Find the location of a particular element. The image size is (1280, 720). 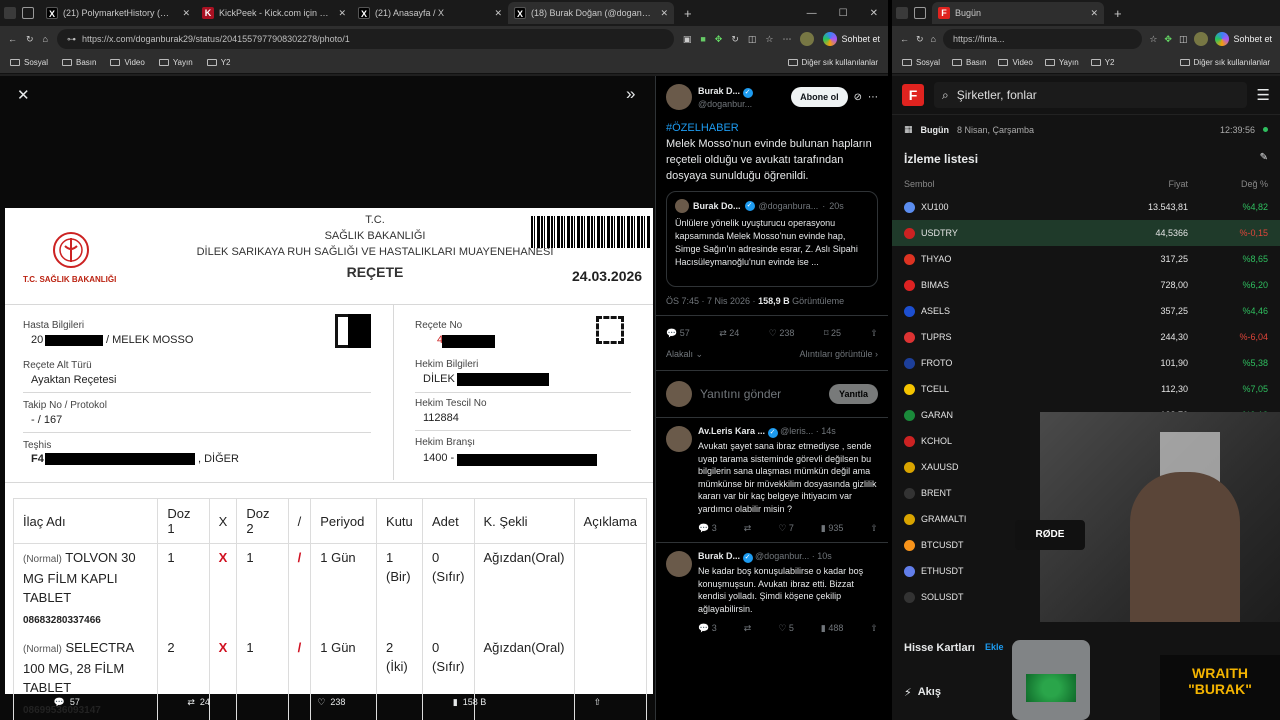

watchlist-row: FROTO 101,90 %5,38 is located at coordinates (1086, 363).